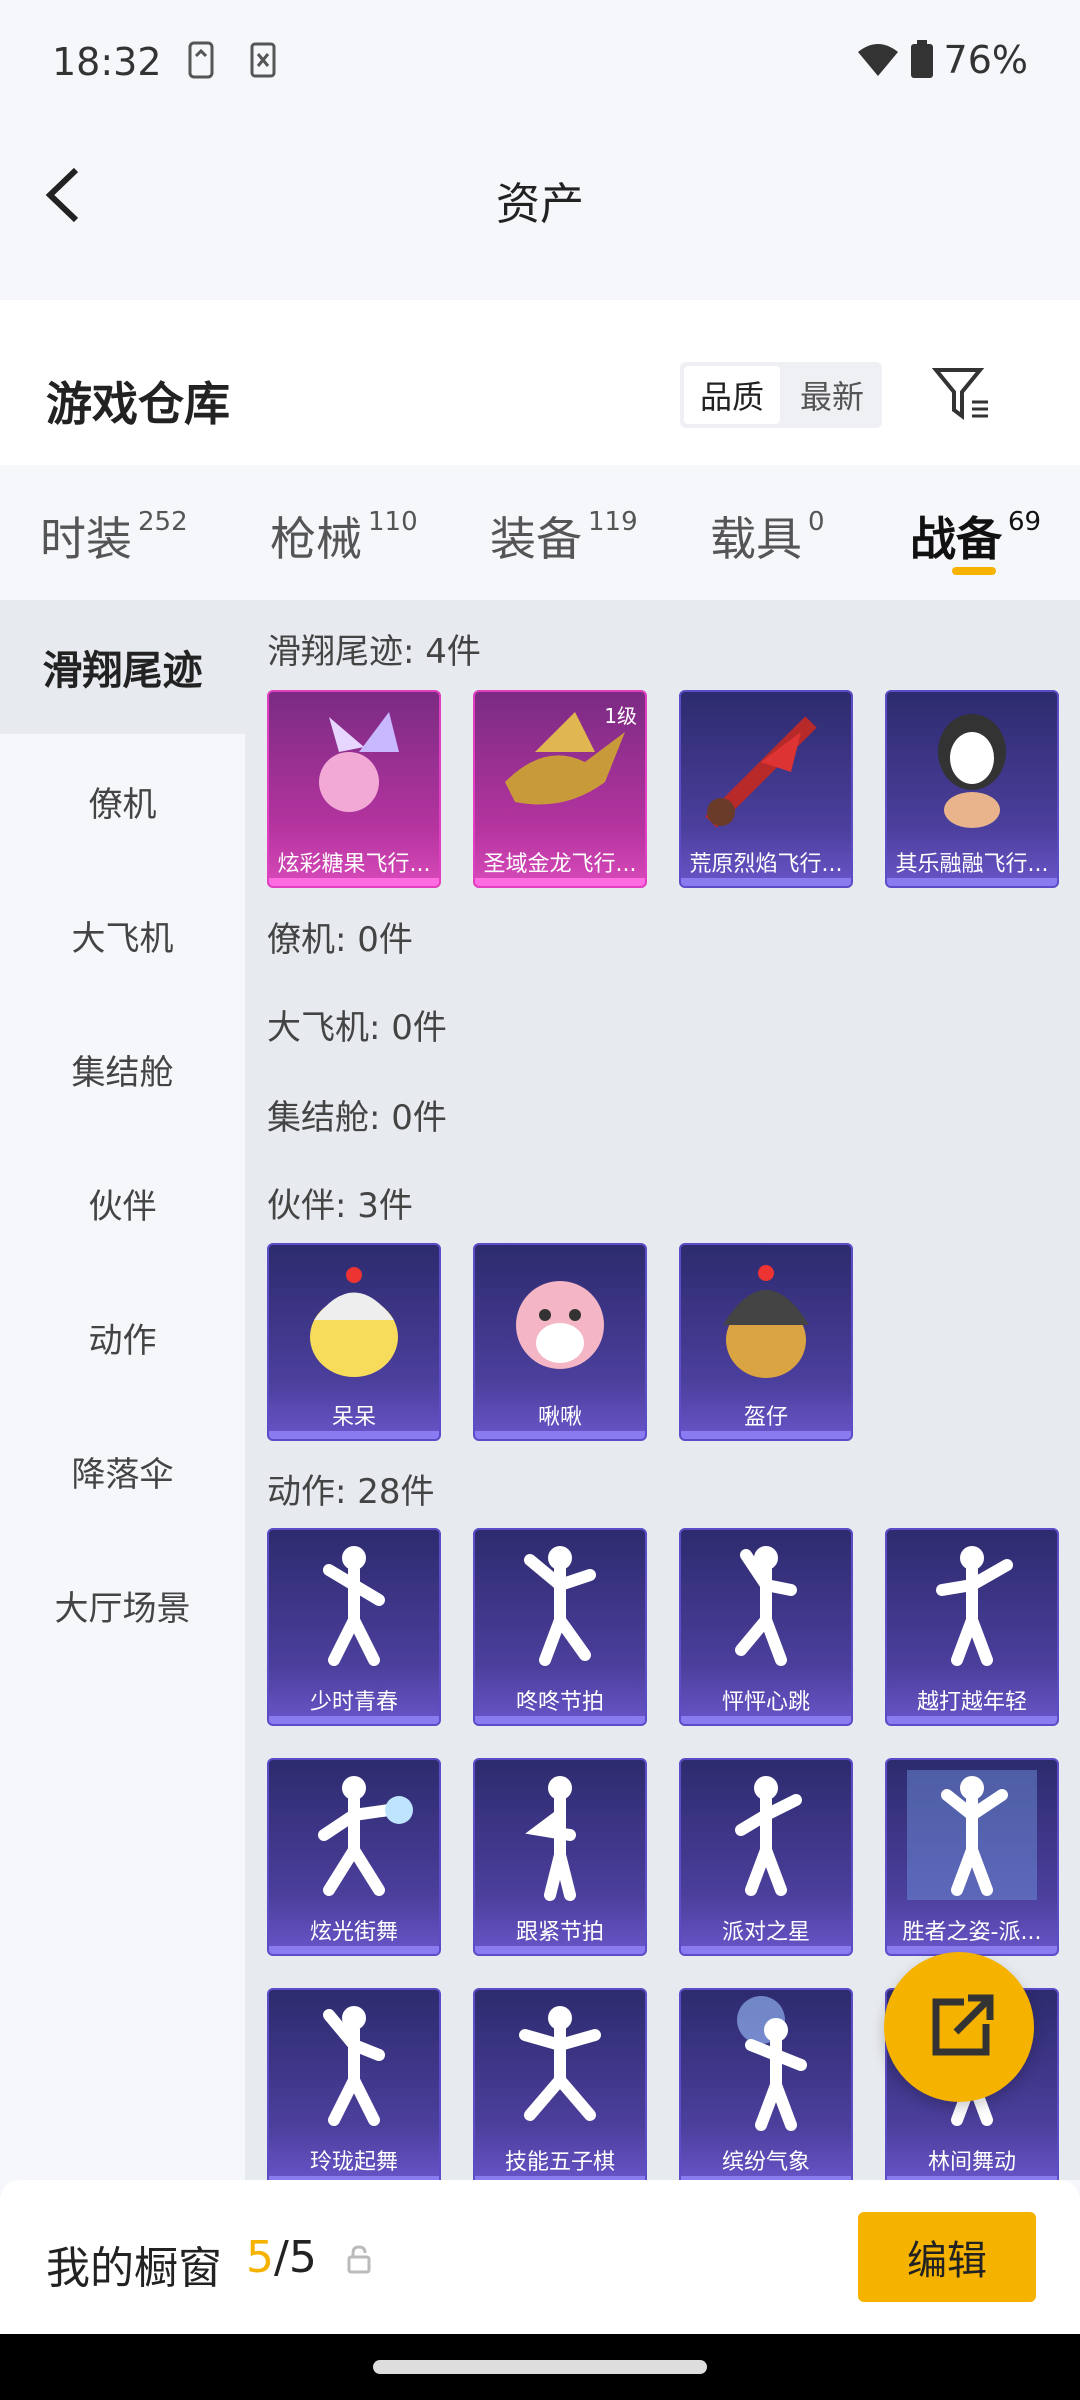  I want to click on warehouse-title: 游戏仓库, so click(138, 404).